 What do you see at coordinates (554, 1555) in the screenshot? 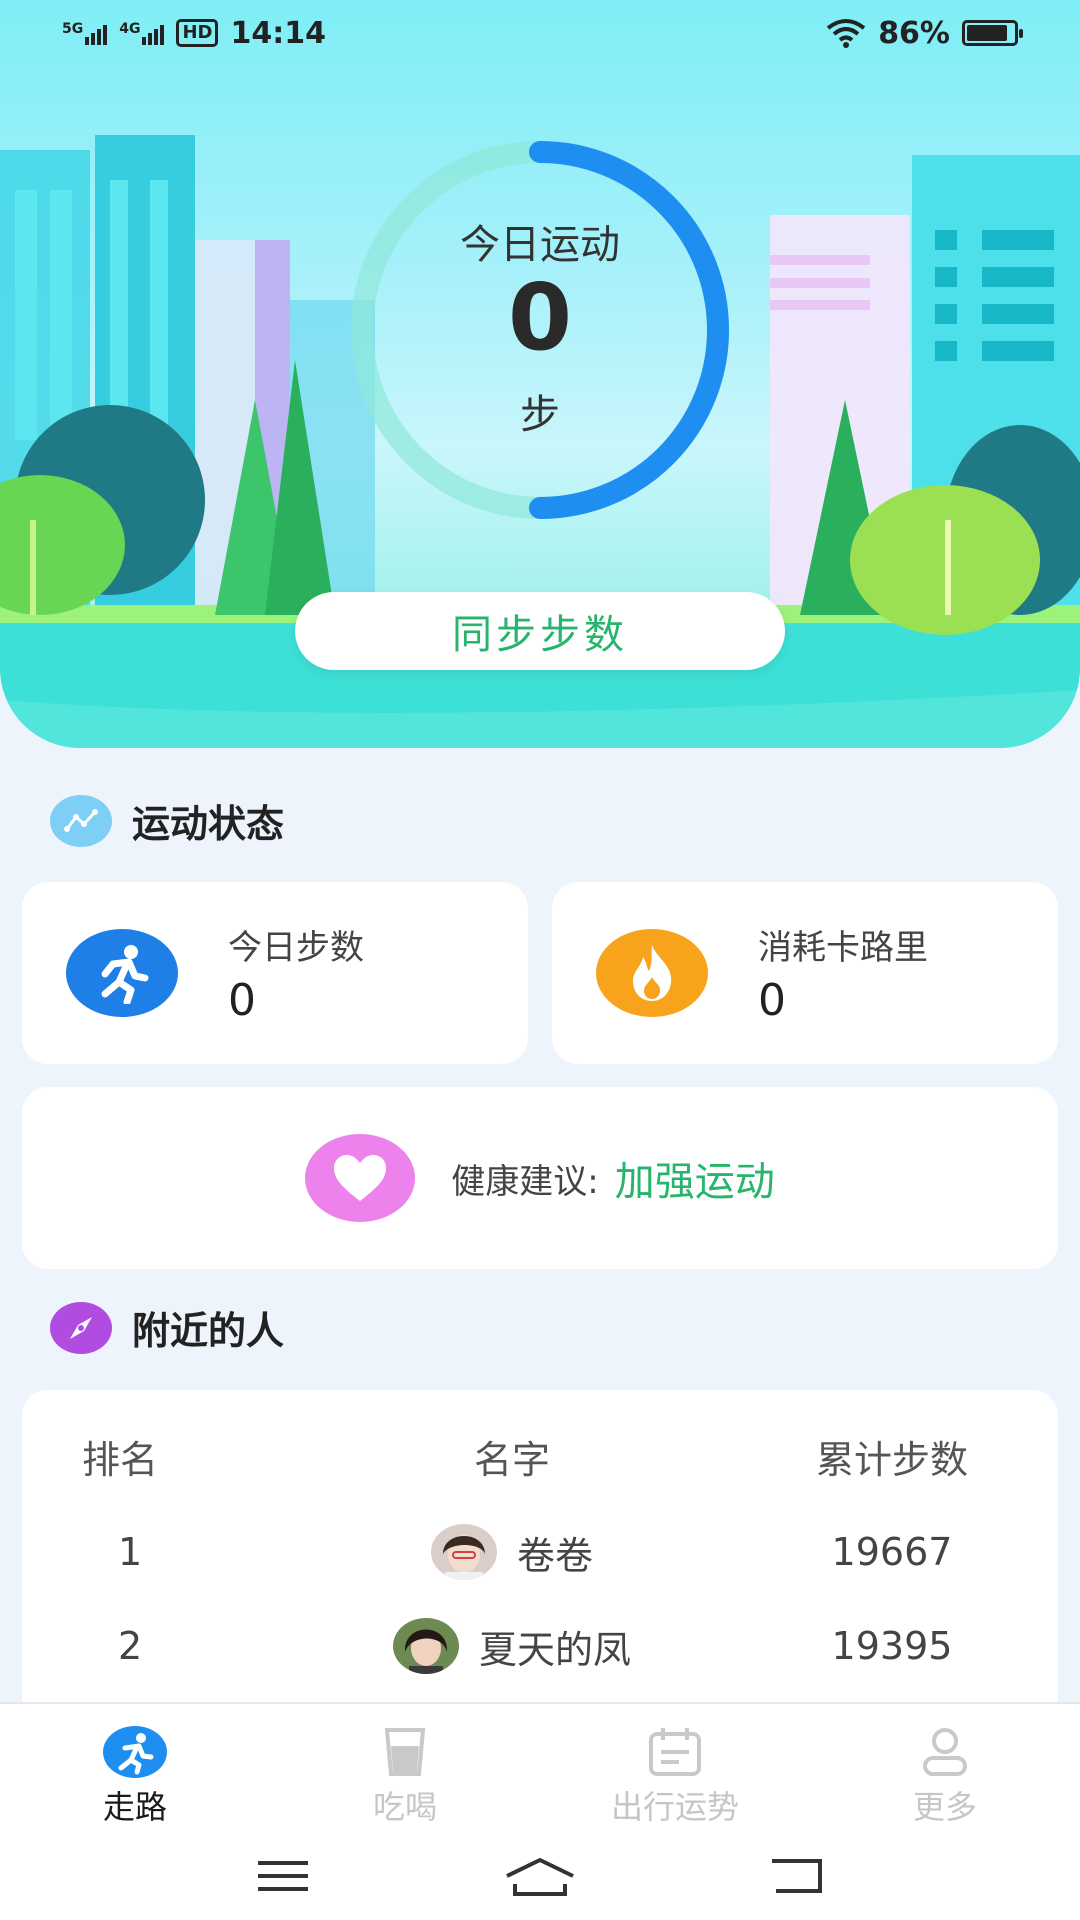
I see `row-name: 卷卷` at bounding box center [554, 1555].